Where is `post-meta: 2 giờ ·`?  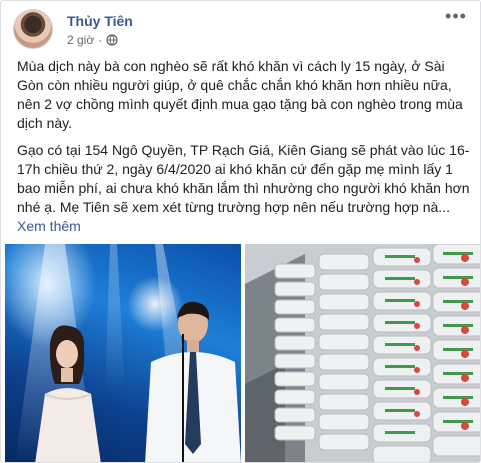 post-meta: 2 giờ · is located at coordinates (92, 40).